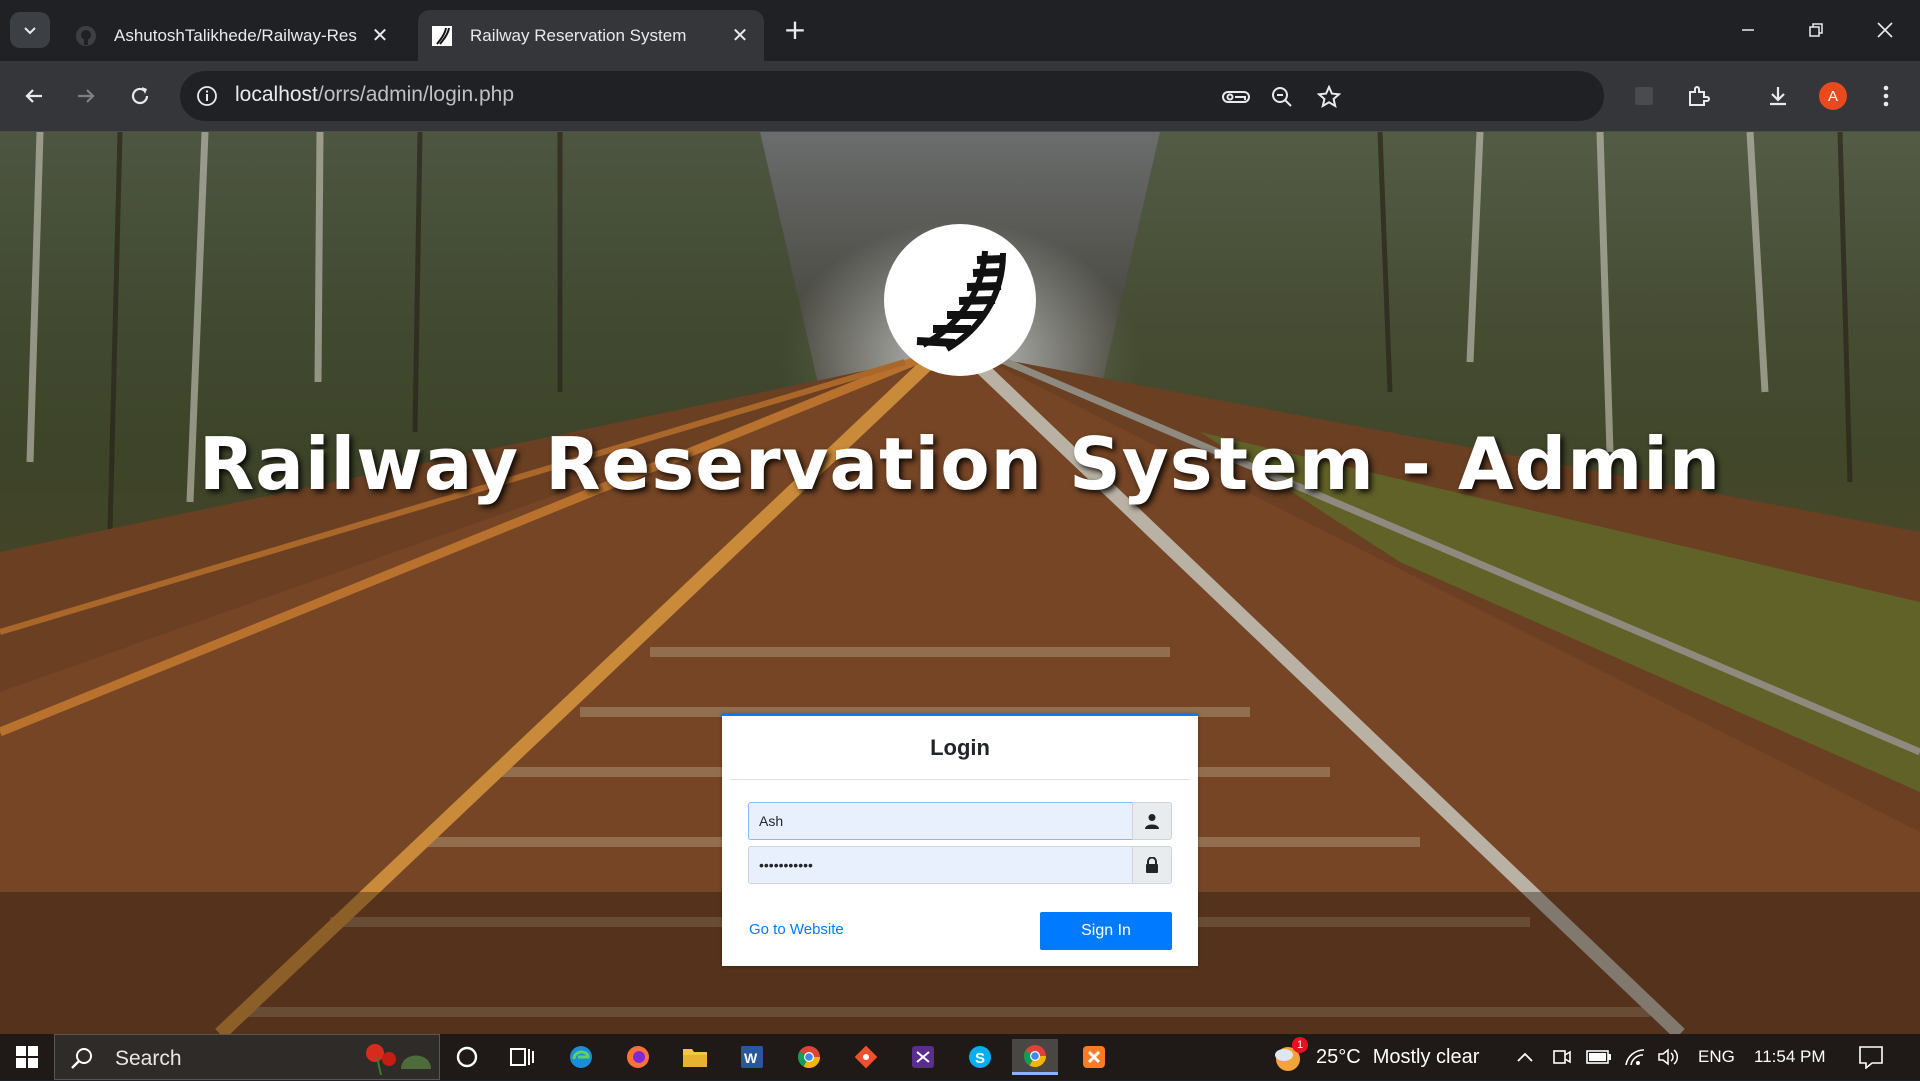 The width and height of the screenshot is (1920, 1081). I want to click on weather-widget: 1 25°C Mostly clear, so click(1374, 1057).